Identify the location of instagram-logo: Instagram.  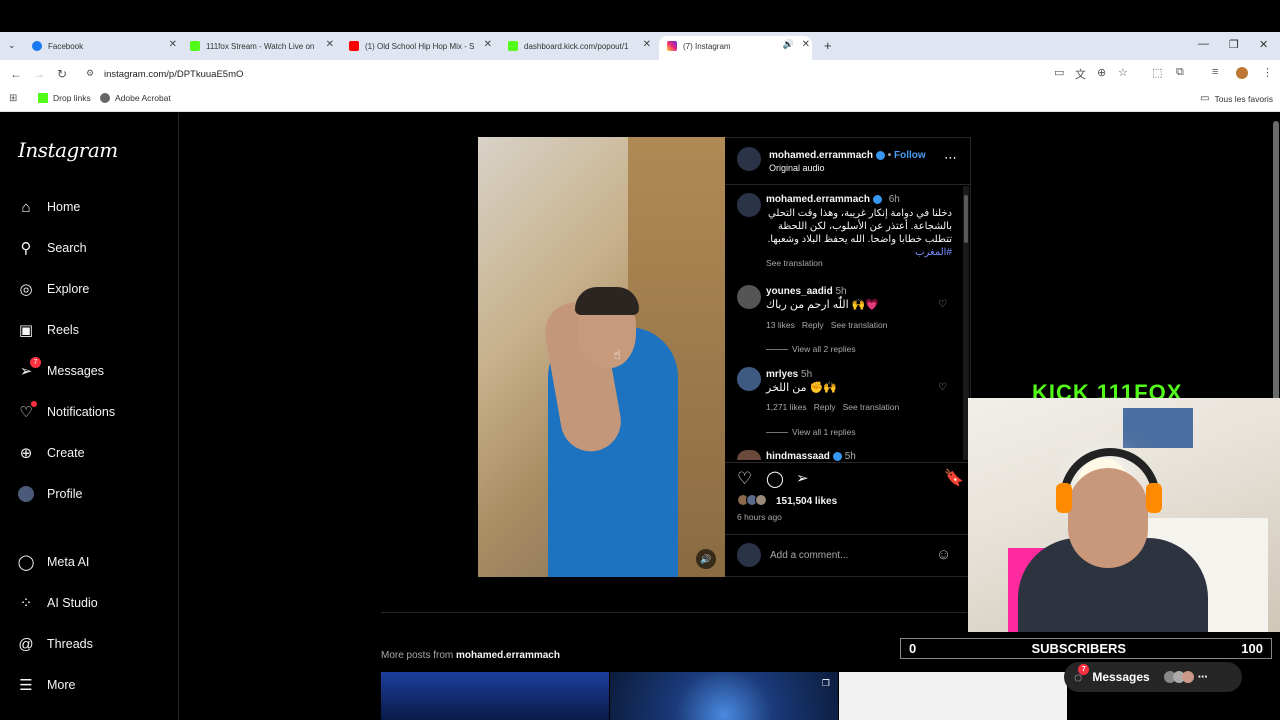
(68, 150).